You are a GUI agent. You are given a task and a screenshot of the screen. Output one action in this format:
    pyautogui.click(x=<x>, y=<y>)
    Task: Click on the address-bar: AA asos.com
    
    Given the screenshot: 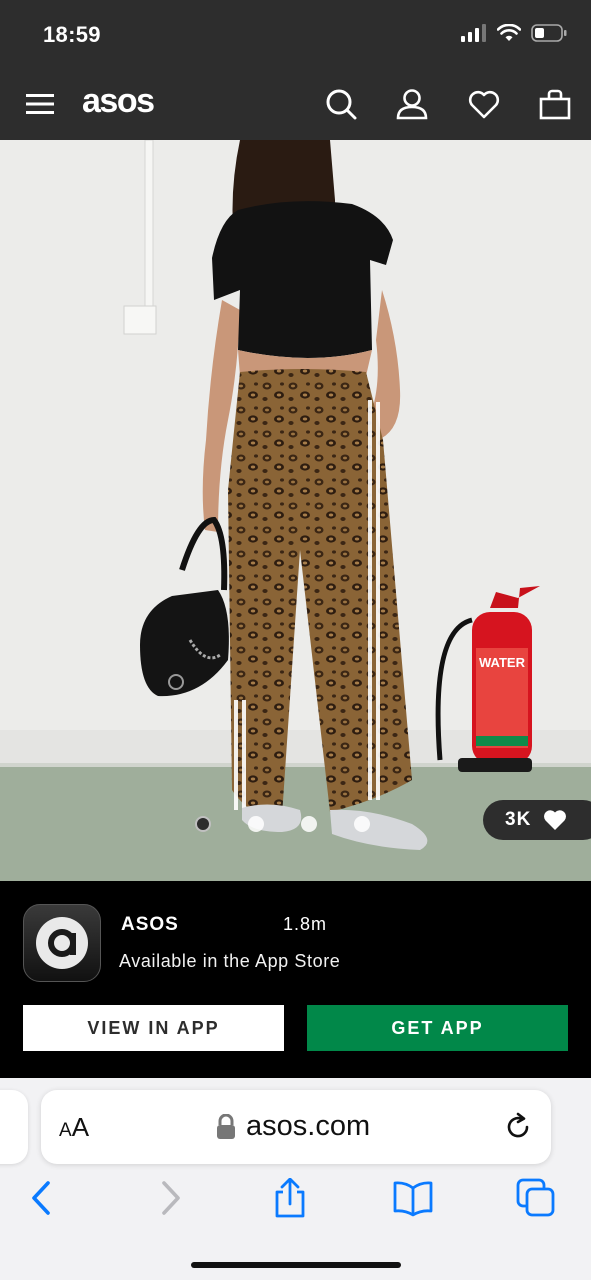 What is the action you would take?
    pyautogui.click(x=296, y=1127)
    